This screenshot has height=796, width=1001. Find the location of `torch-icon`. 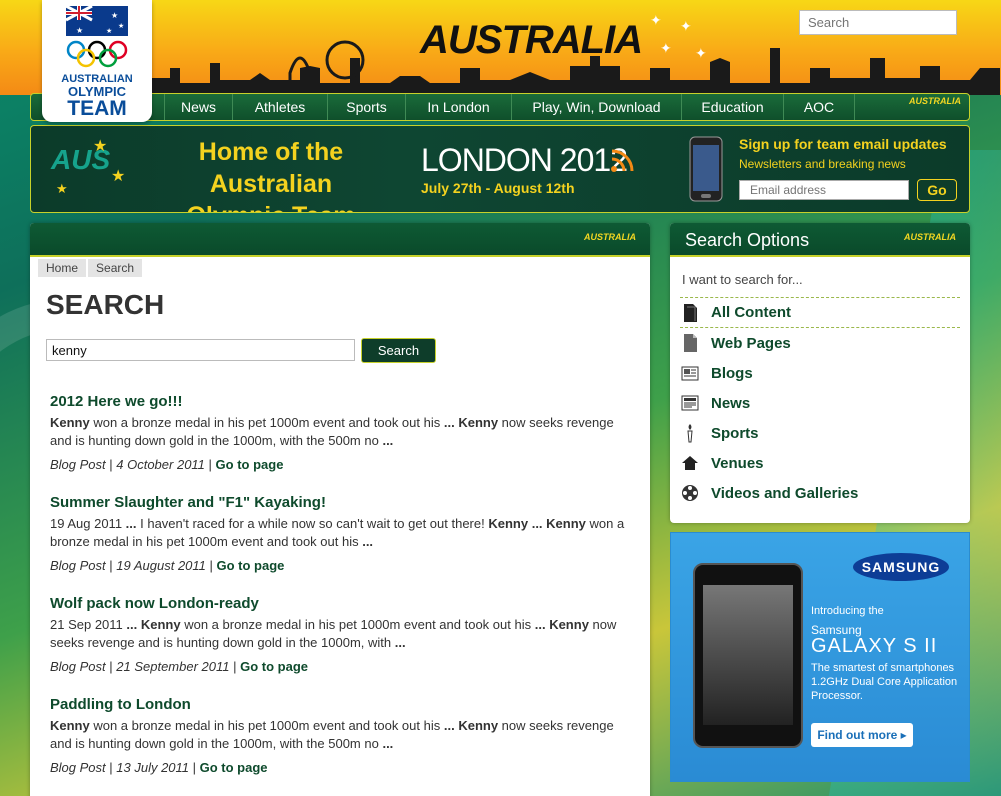

torch-icon is located at coordinates (690, 433).